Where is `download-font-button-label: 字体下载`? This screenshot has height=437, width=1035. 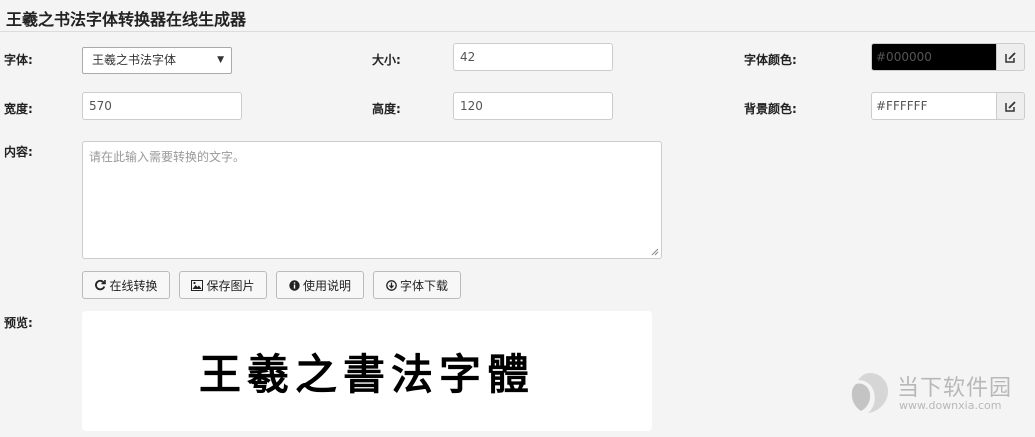
download-font-button-label: 字体下载 is located at coordinates (423, 285).